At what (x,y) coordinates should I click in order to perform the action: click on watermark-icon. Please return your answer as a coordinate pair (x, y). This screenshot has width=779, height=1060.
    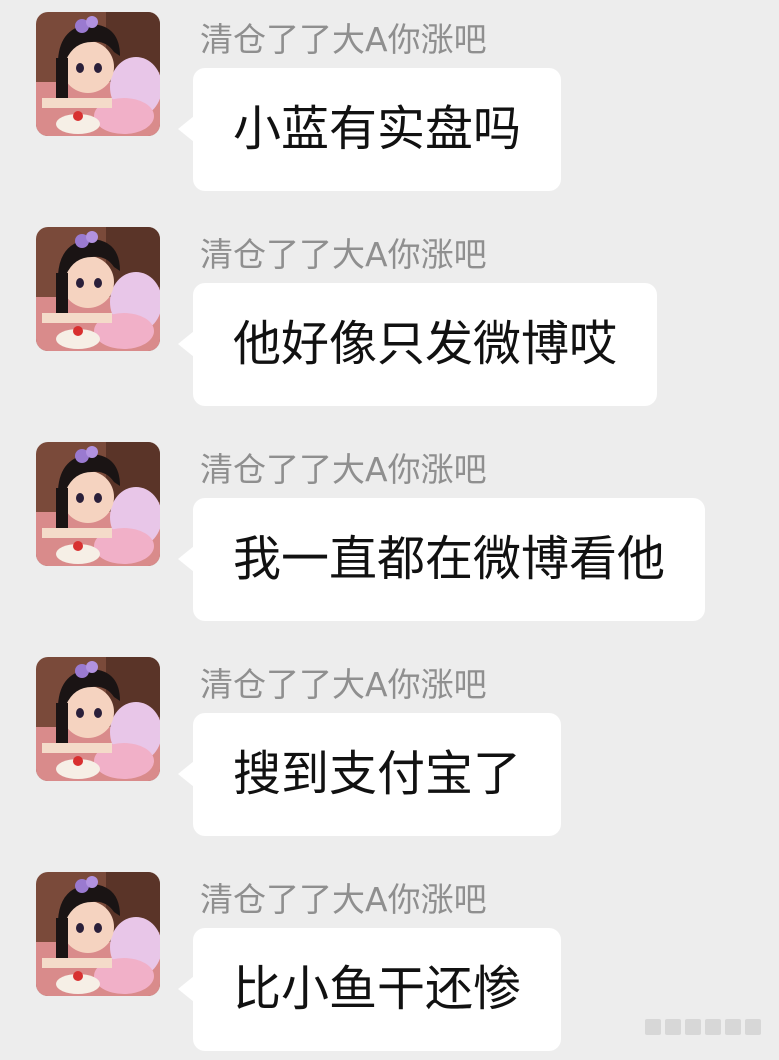
    Looking at the image, I should click on (705, 1027).